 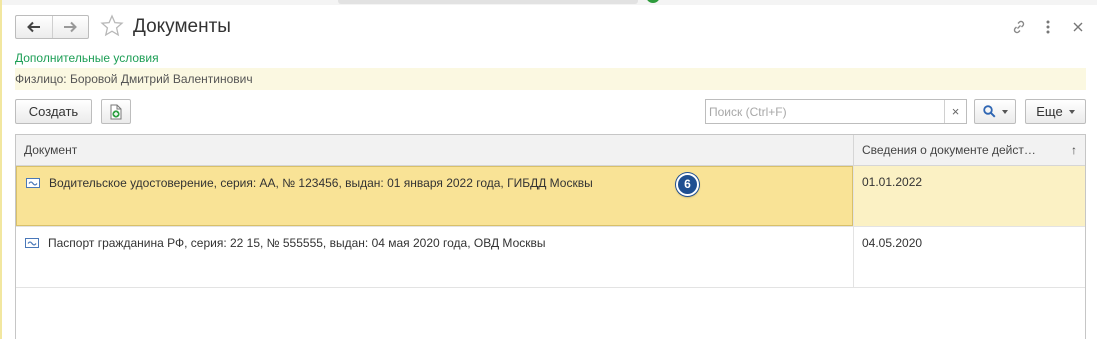 I want to click on date-cell: 04.05.2020, so click(x=969, y=257).